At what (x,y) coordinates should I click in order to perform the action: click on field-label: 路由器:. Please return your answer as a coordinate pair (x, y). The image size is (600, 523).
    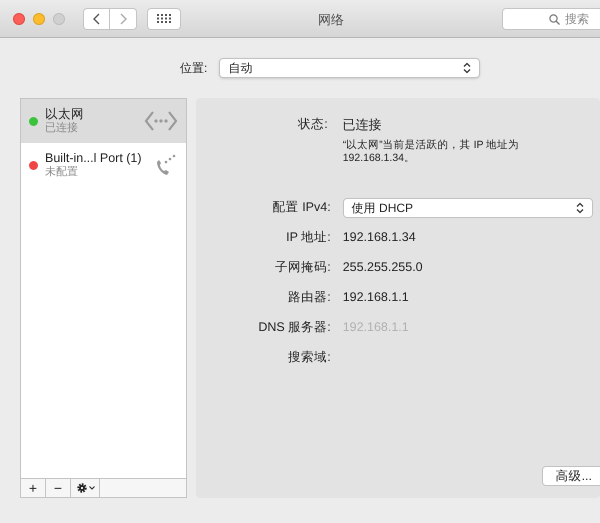
    Looking at the image, I should click on (309, 297).